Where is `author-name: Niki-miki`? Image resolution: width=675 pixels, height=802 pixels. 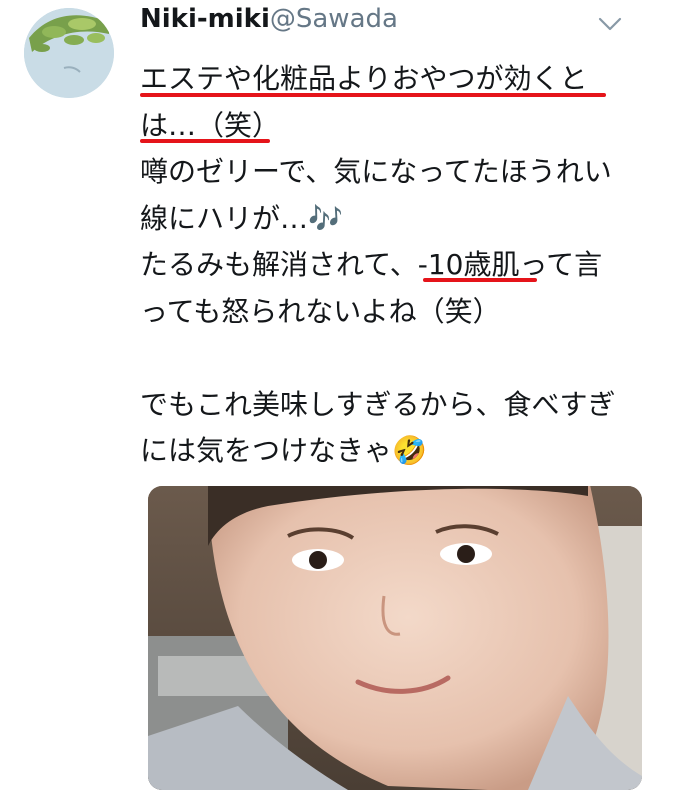 author-name: Niki-miki is located at coordinates (205, 19).